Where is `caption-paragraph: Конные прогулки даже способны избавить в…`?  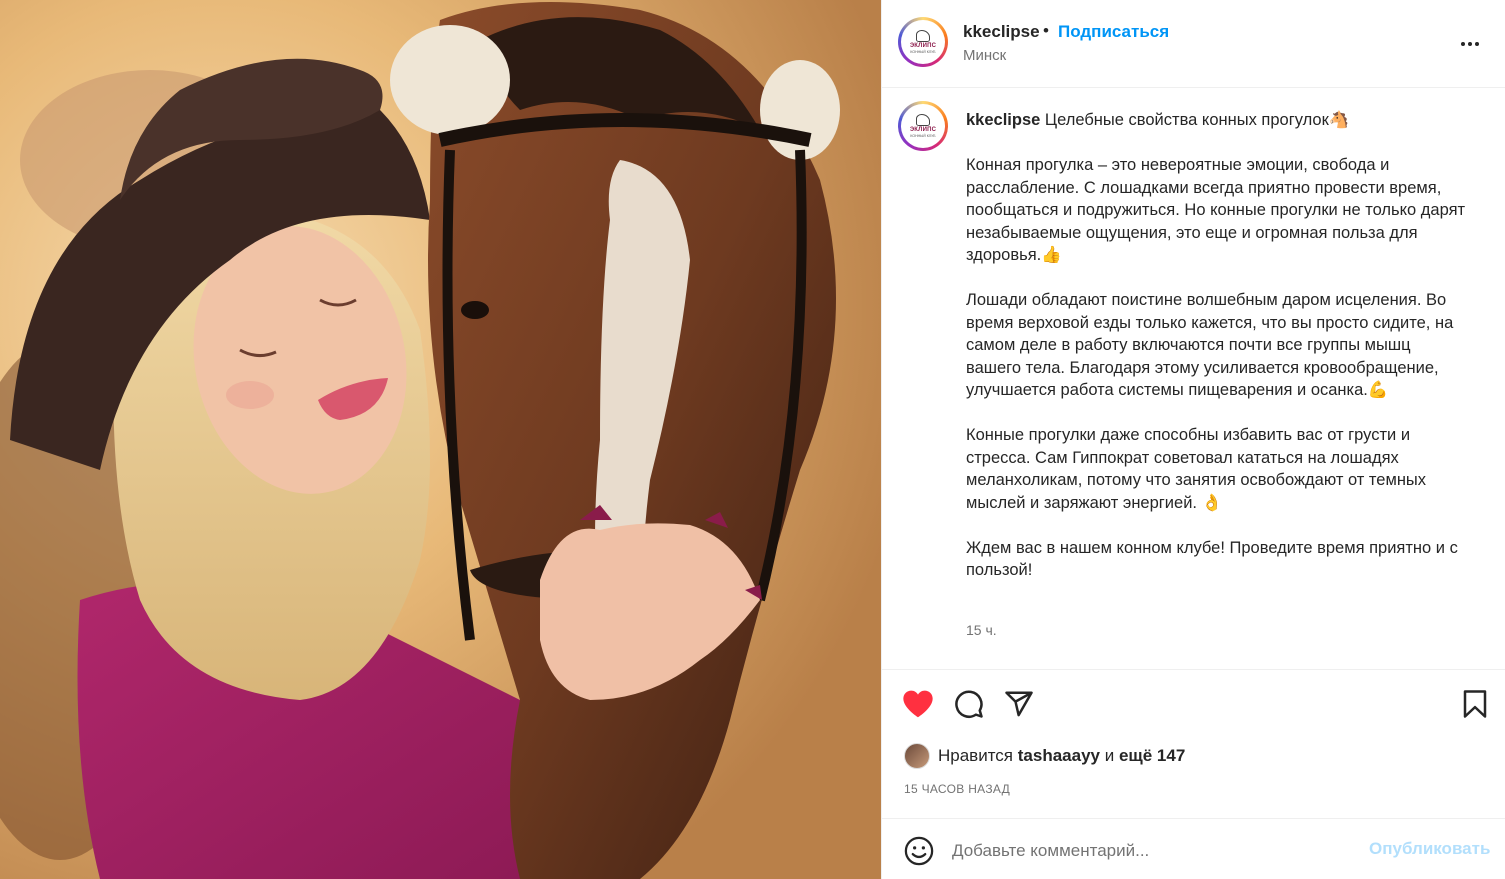
caption-paragraph: Конные прогулки даже способны избавить в… is located at coordinates (1196, 469).